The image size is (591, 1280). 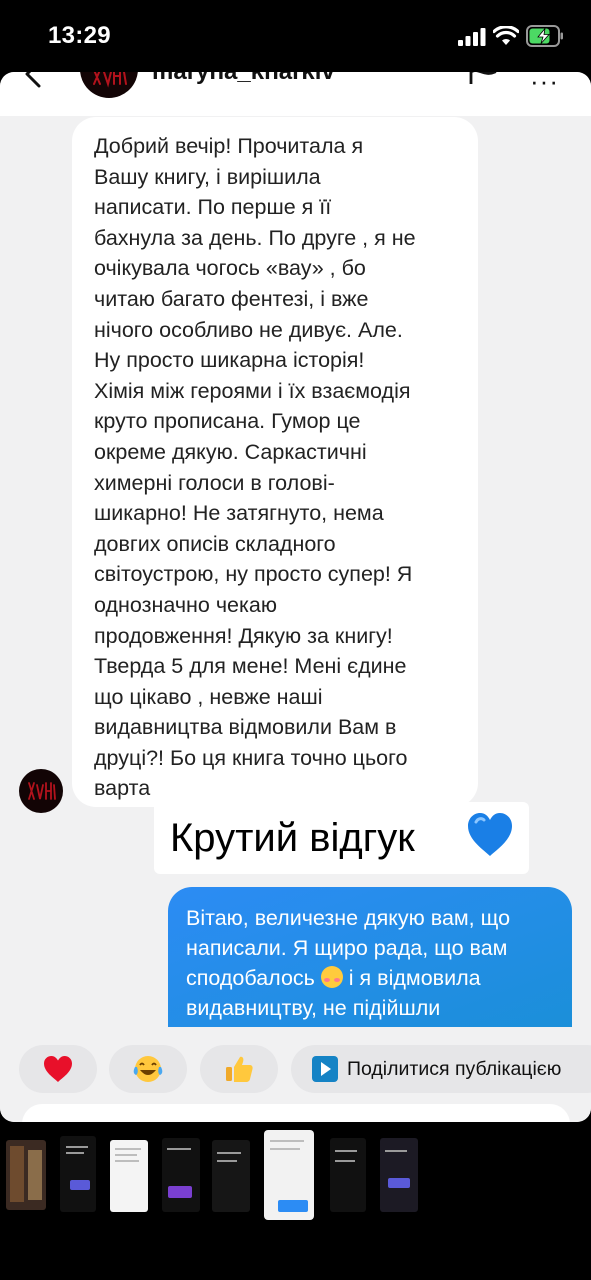 What do you see at coordinates (289, 1175) in the screenshot?
I see `thumbnail-item-selected` at bounding box center [289, 1175].